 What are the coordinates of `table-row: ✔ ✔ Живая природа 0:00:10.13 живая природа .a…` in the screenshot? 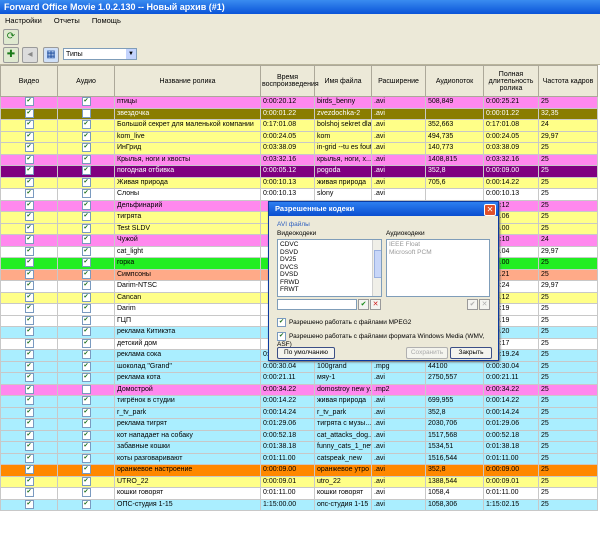 It's located at (299, 182).